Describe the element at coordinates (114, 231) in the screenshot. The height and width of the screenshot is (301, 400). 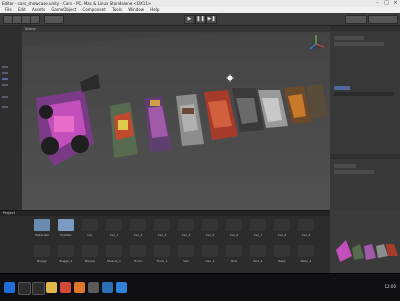
I see `asset-item: Car_1` at that location.